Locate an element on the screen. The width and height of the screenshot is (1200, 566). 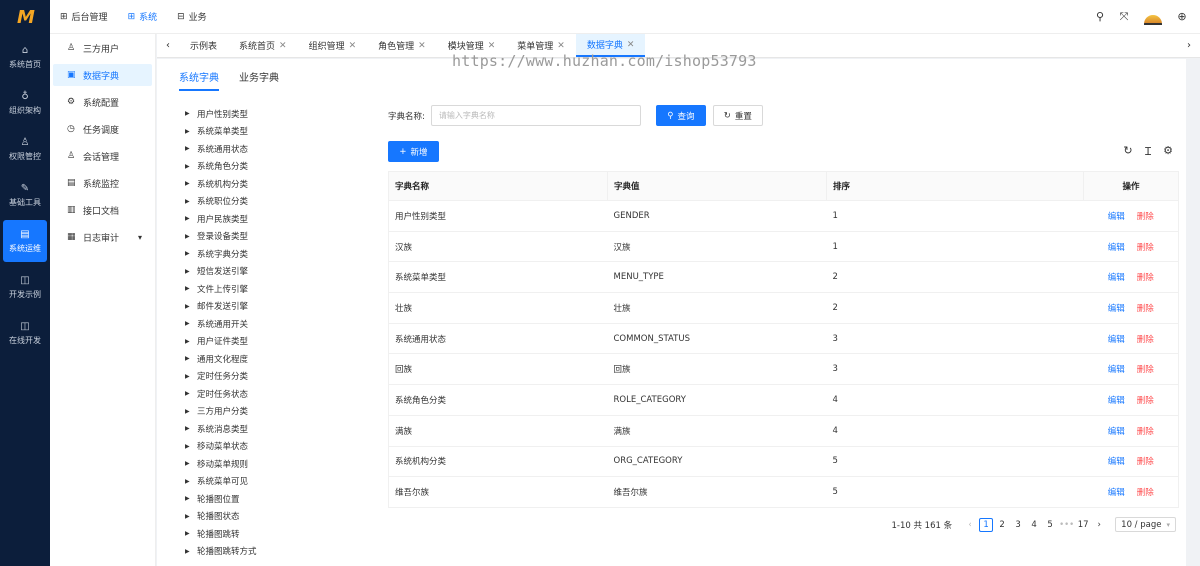
rail-item-online-dev: ◫ 在线开发 is located at coordinates (25, 333).